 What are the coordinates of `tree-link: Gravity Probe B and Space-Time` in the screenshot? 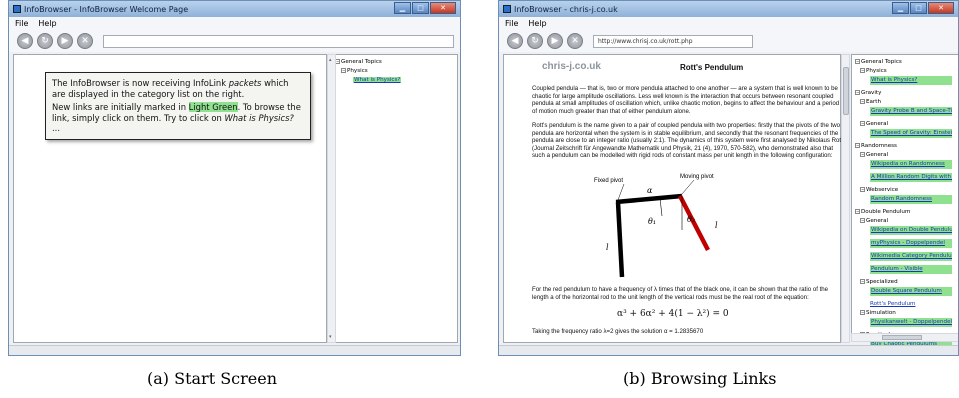 It's located at (906, 113).